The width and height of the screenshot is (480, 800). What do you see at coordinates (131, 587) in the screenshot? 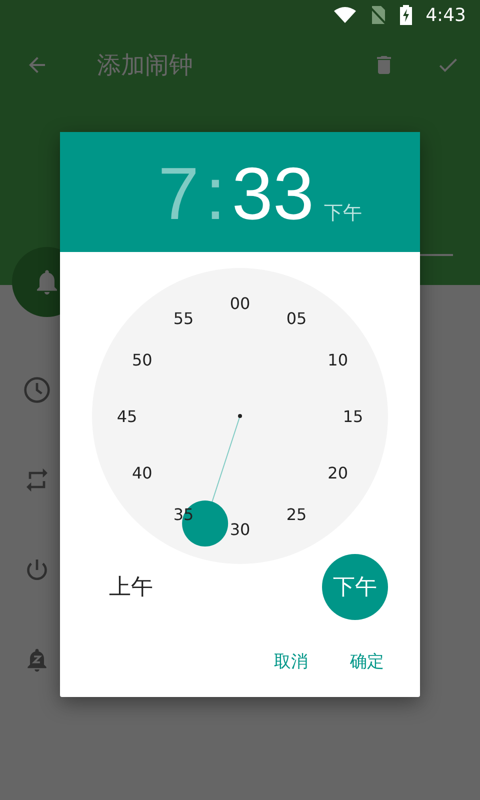
I see `period-option: 上午` at bounding box center [131, 587].